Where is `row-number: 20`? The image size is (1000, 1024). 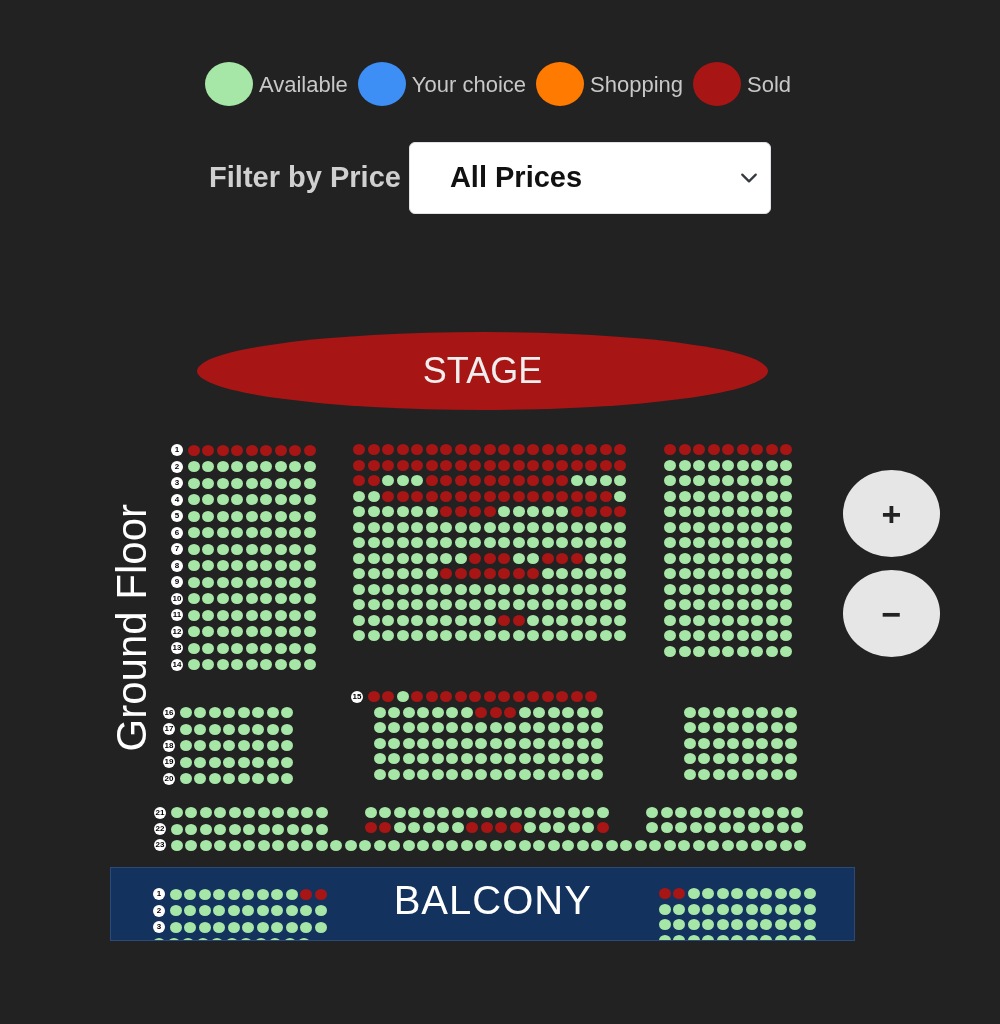 row-number: 20 is located at coordinates (169, 778).